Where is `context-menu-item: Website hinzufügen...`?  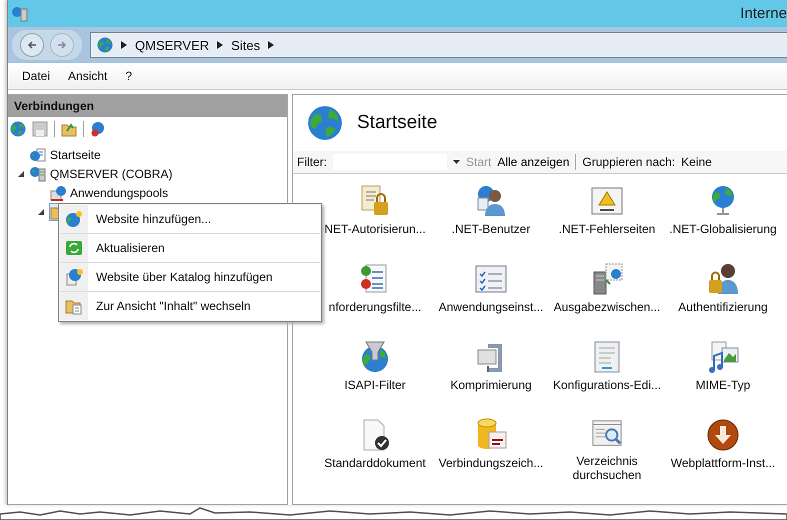 context-menu-item: Website hinzufügen... is located at coordinates (190, 219).